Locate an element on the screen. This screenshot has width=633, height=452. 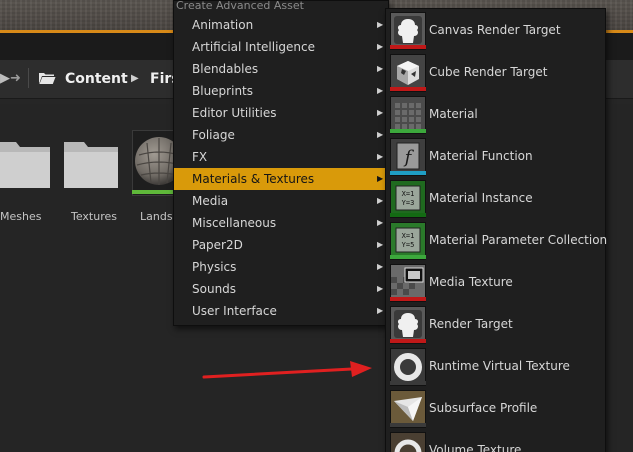
folder-open-icon is located at coordinates (47, 78).